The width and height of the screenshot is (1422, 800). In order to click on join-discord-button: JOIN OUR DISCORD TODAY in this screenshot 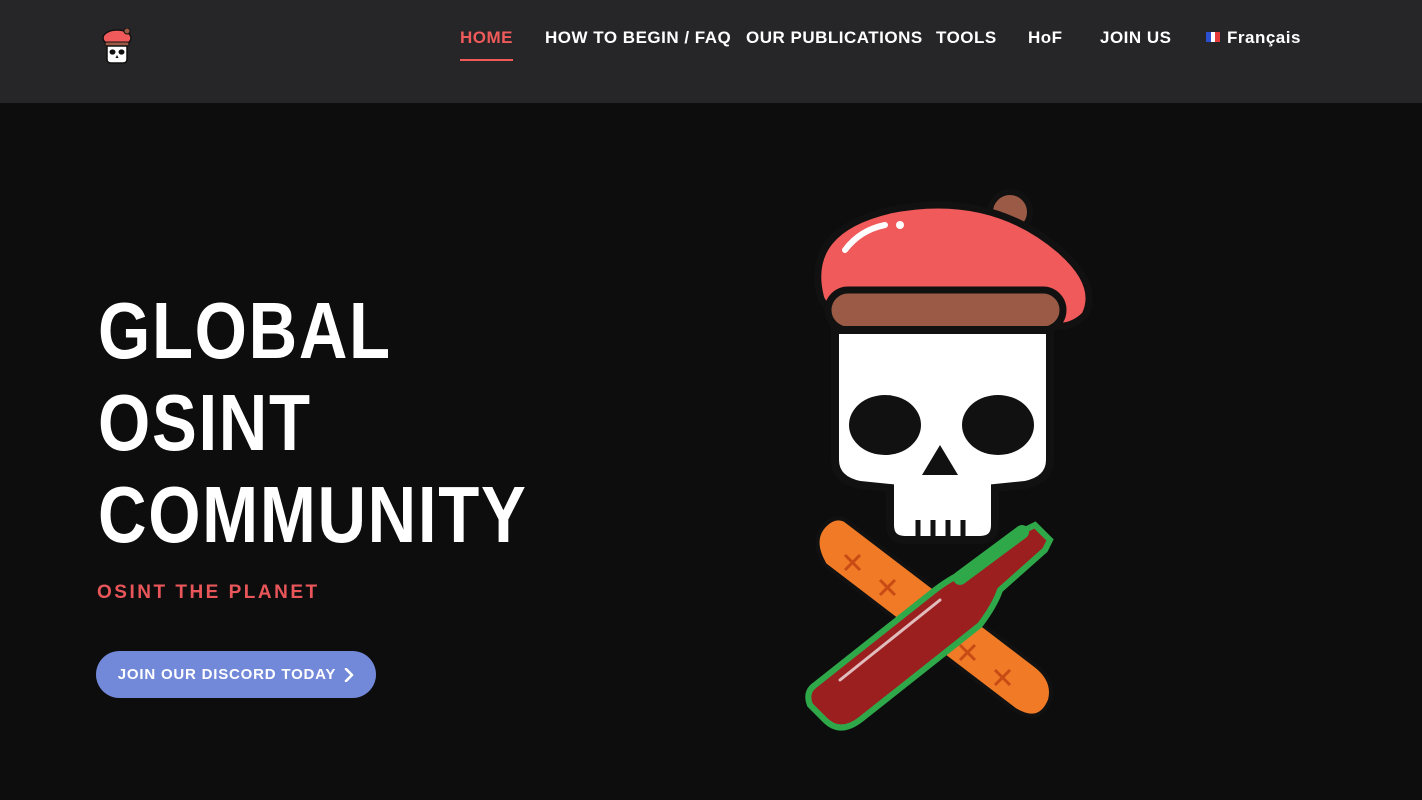, I will do `click(236, 674)`.